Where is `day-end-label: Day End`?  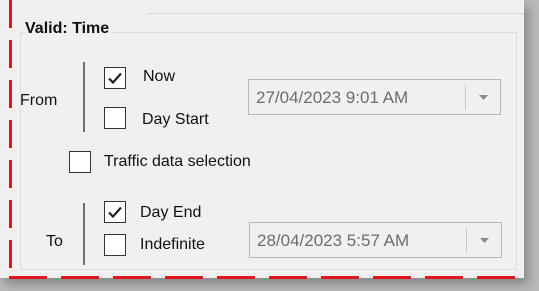
day-end-label: Day End is located at coordinates (170, 213).